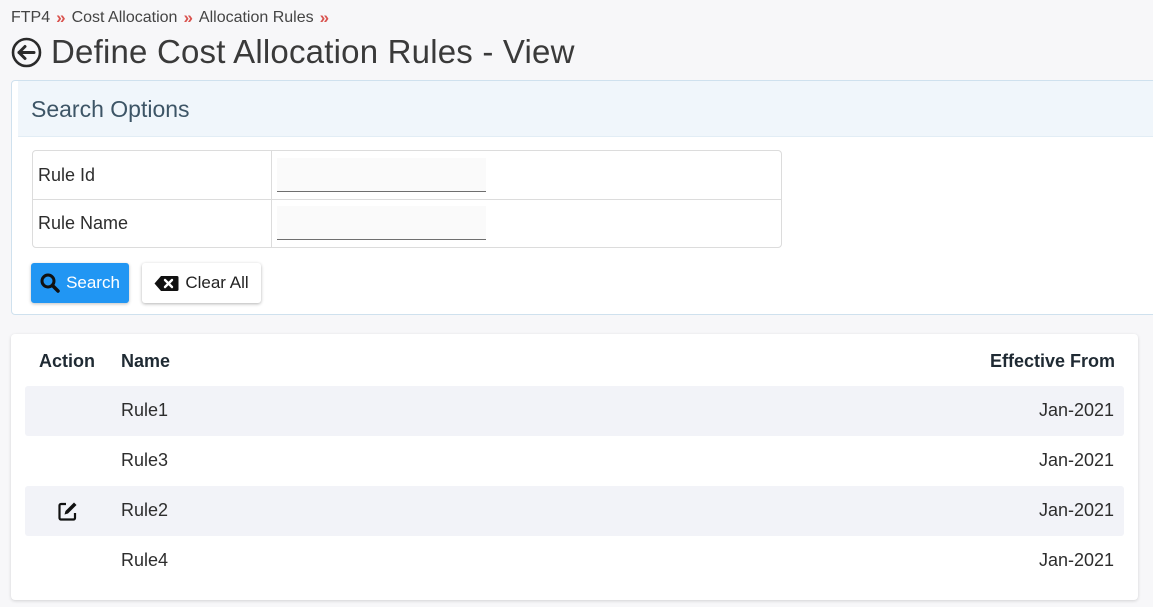 The width and height of the screenshot is (1153, 607). What do you see at coordinates (313, 51) in the screenshot?
I see `page-title: Define Cost Allocation Rules - View` at bounding box center [313, 51].